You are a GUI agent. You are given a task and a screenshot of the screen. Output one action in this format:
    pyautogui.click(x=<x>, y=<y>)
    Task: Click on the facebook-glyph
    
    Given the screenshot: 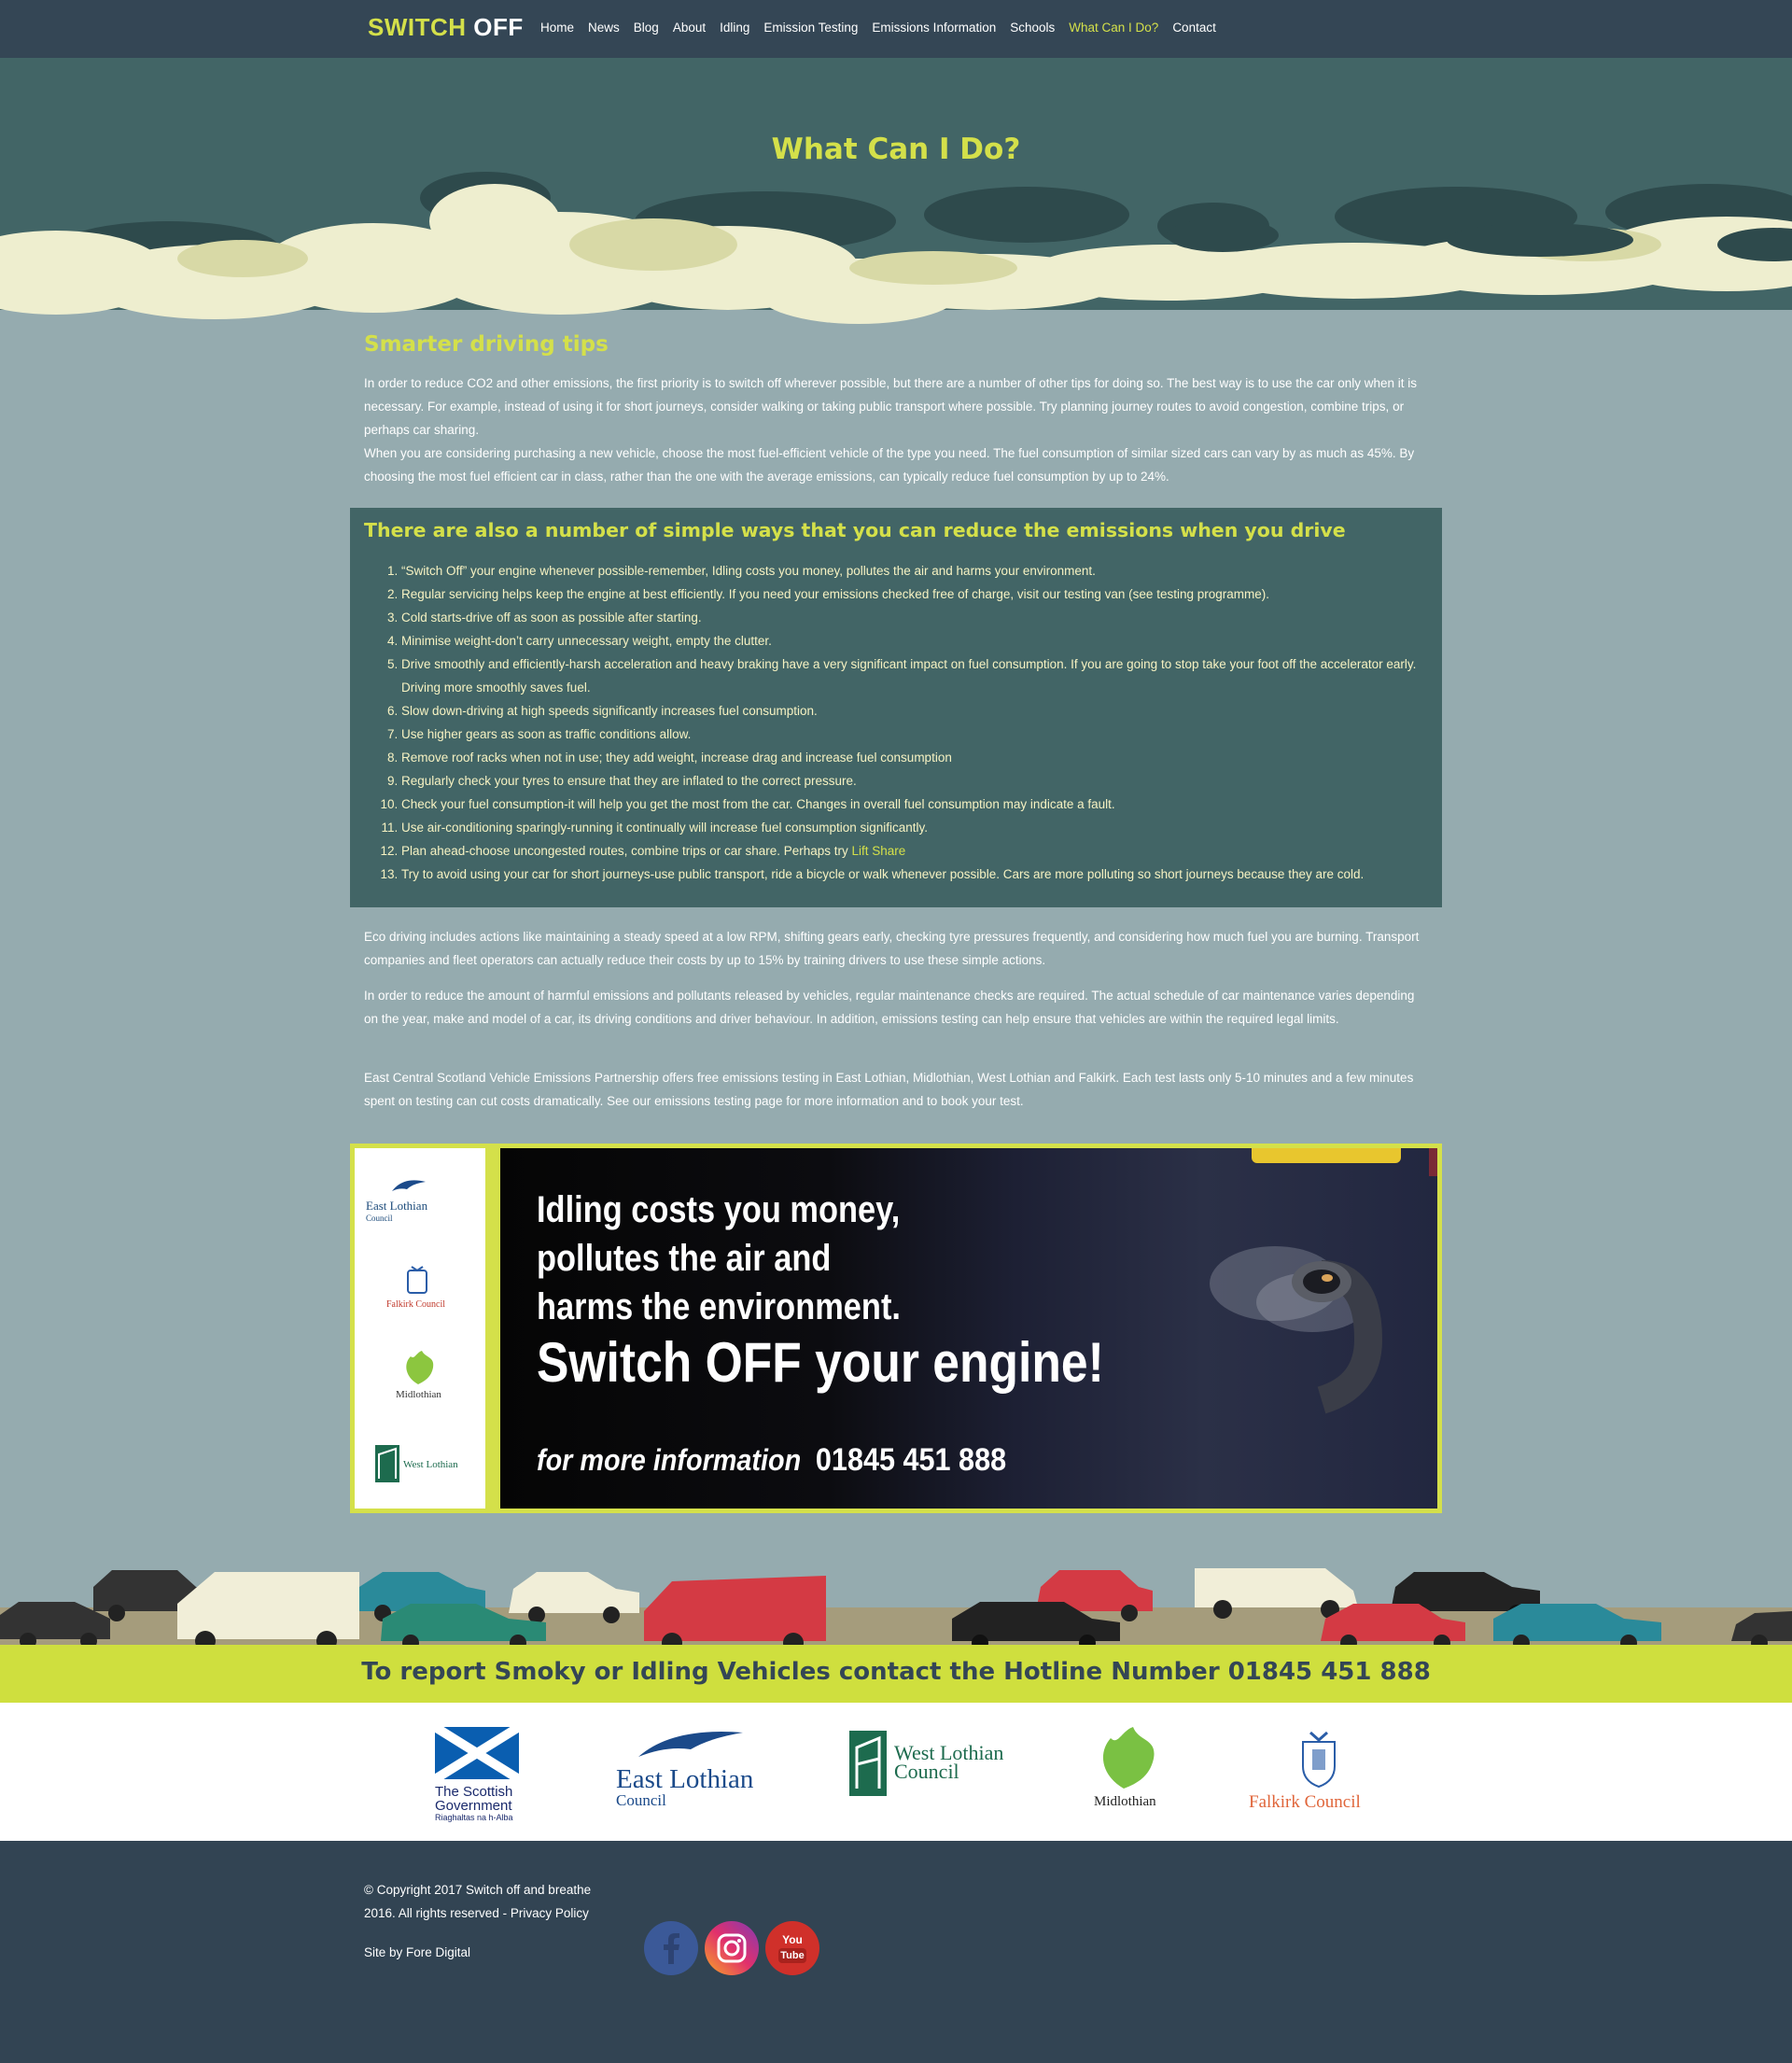 What is the action you would take?
    pyautogui.click(x=671, y=1949)
    